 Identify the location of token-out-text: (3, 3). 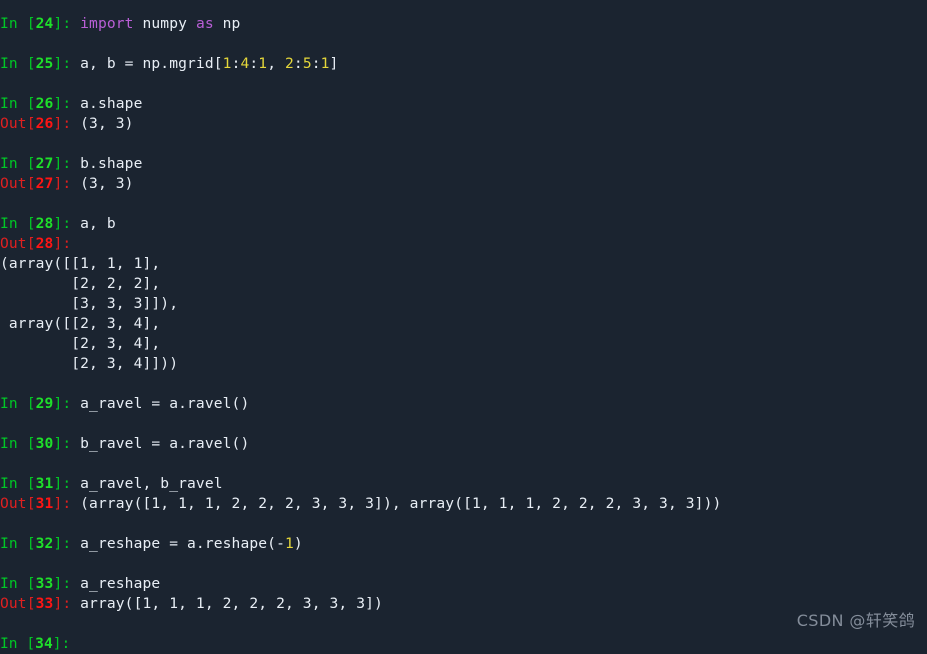
(107, 123).